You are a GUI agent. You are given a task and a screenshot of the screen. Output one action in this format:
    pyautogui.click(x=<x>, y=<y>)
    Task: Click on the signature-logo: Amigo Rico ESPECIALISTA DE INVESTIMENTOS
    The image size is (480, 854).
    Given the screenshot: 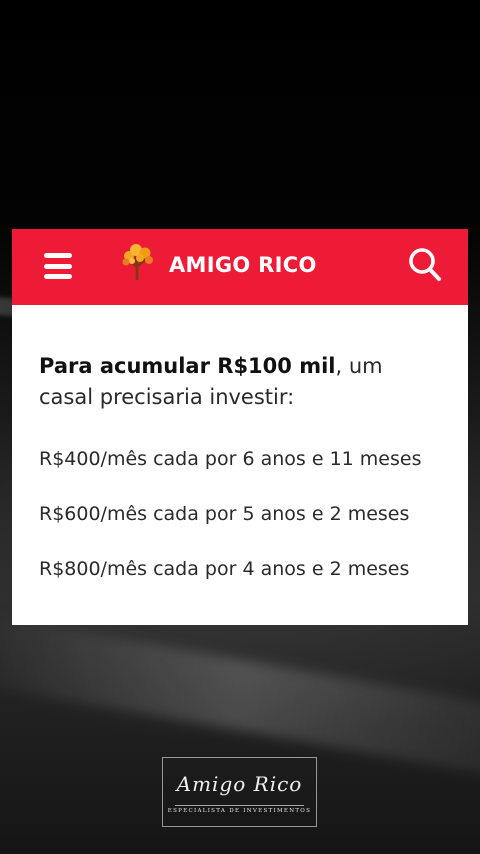 What is the action you would take?
    pyautogui.click(x=239, y=792)
    